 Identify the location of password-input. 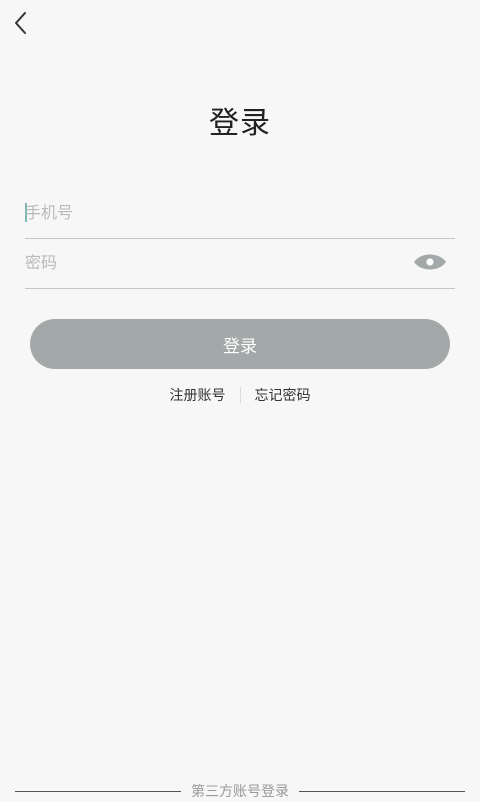
(215, 262).